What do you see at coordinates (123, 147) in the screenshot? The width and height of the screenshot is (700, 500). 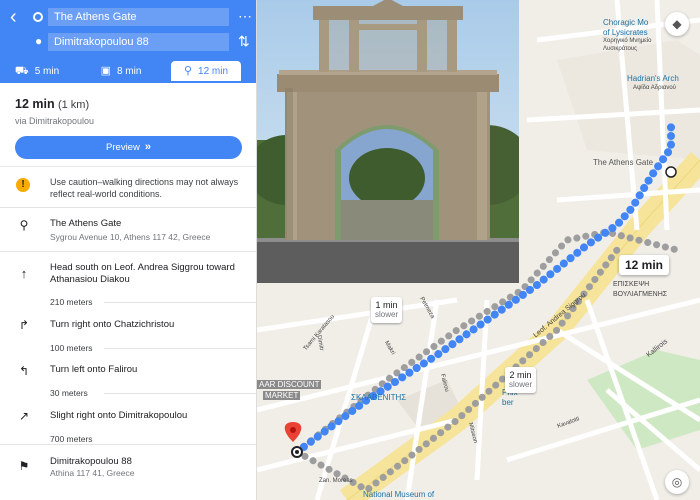 I see `preview-label: Preview` at bounding box center [123, 147].